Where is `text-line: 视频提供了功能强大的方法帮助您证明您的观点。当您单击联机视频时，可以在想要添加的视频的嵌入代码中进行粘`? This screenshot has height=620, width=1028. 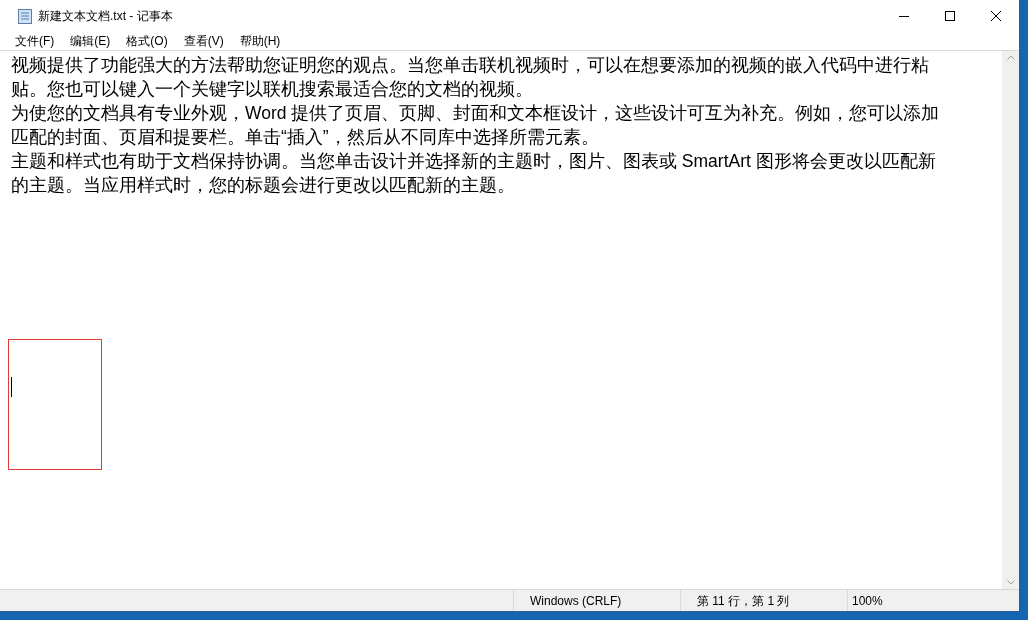 text-line: 视频提供了功能强大的方法帮助您证明您的观点。当您单击联机视频时，可以在想要添加的视频的嵌入代码中进行粘 is located at coordinates (470, 65).